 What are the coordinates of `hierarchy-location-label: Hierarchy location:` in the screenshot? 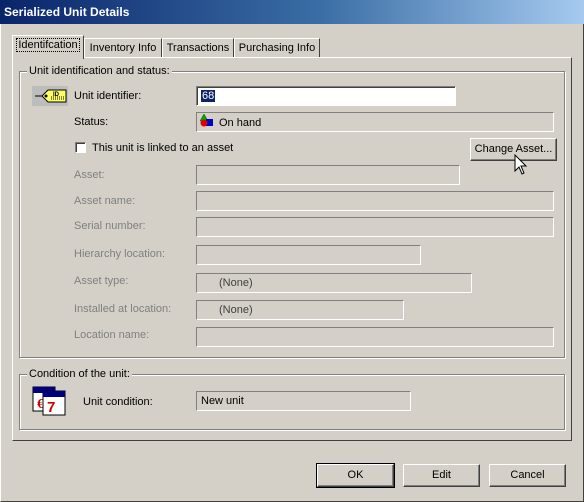 It's located at (120, 254).